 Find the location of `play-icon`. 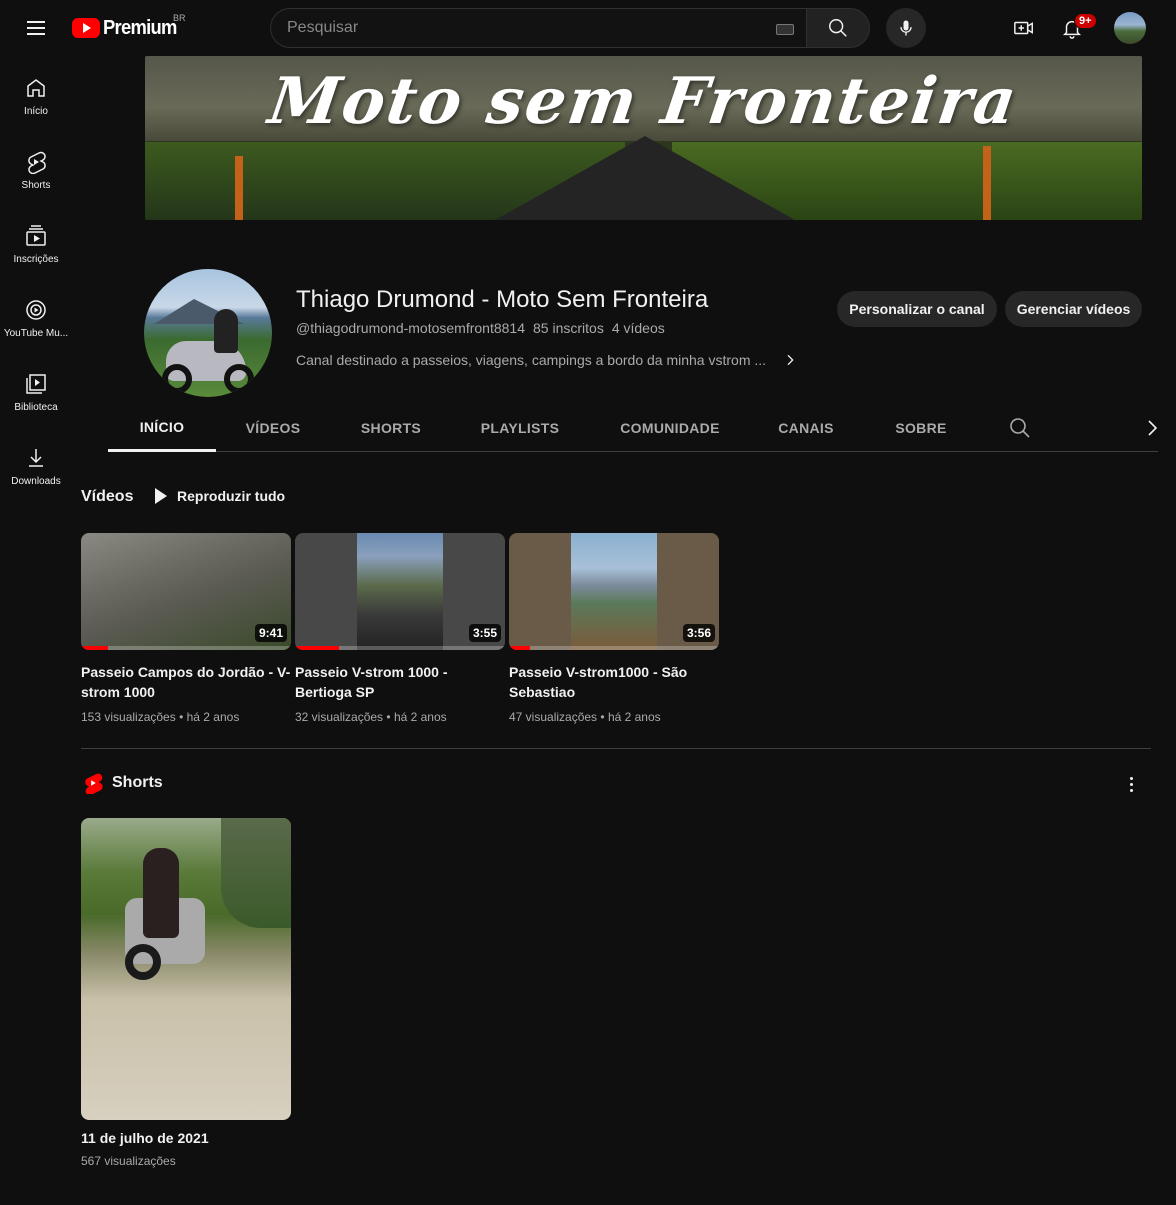

play-icon is located at coordinates (161, 496).